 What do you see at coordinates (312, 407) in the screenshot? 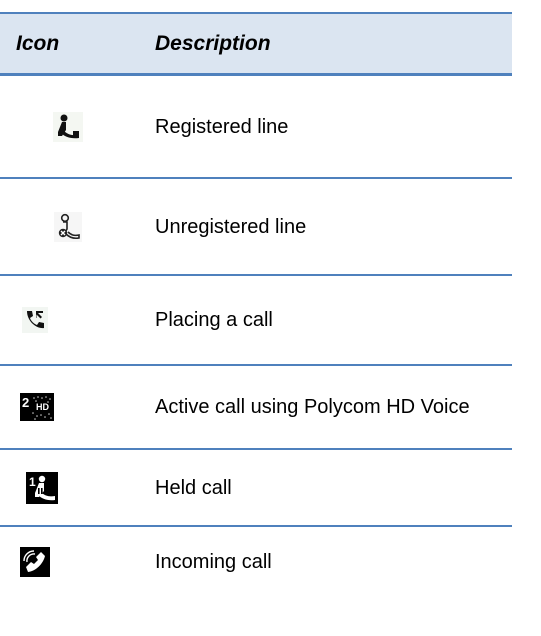
I see `row-description: Active call using Polycom HD Voice` at bounding box center [312, 407].